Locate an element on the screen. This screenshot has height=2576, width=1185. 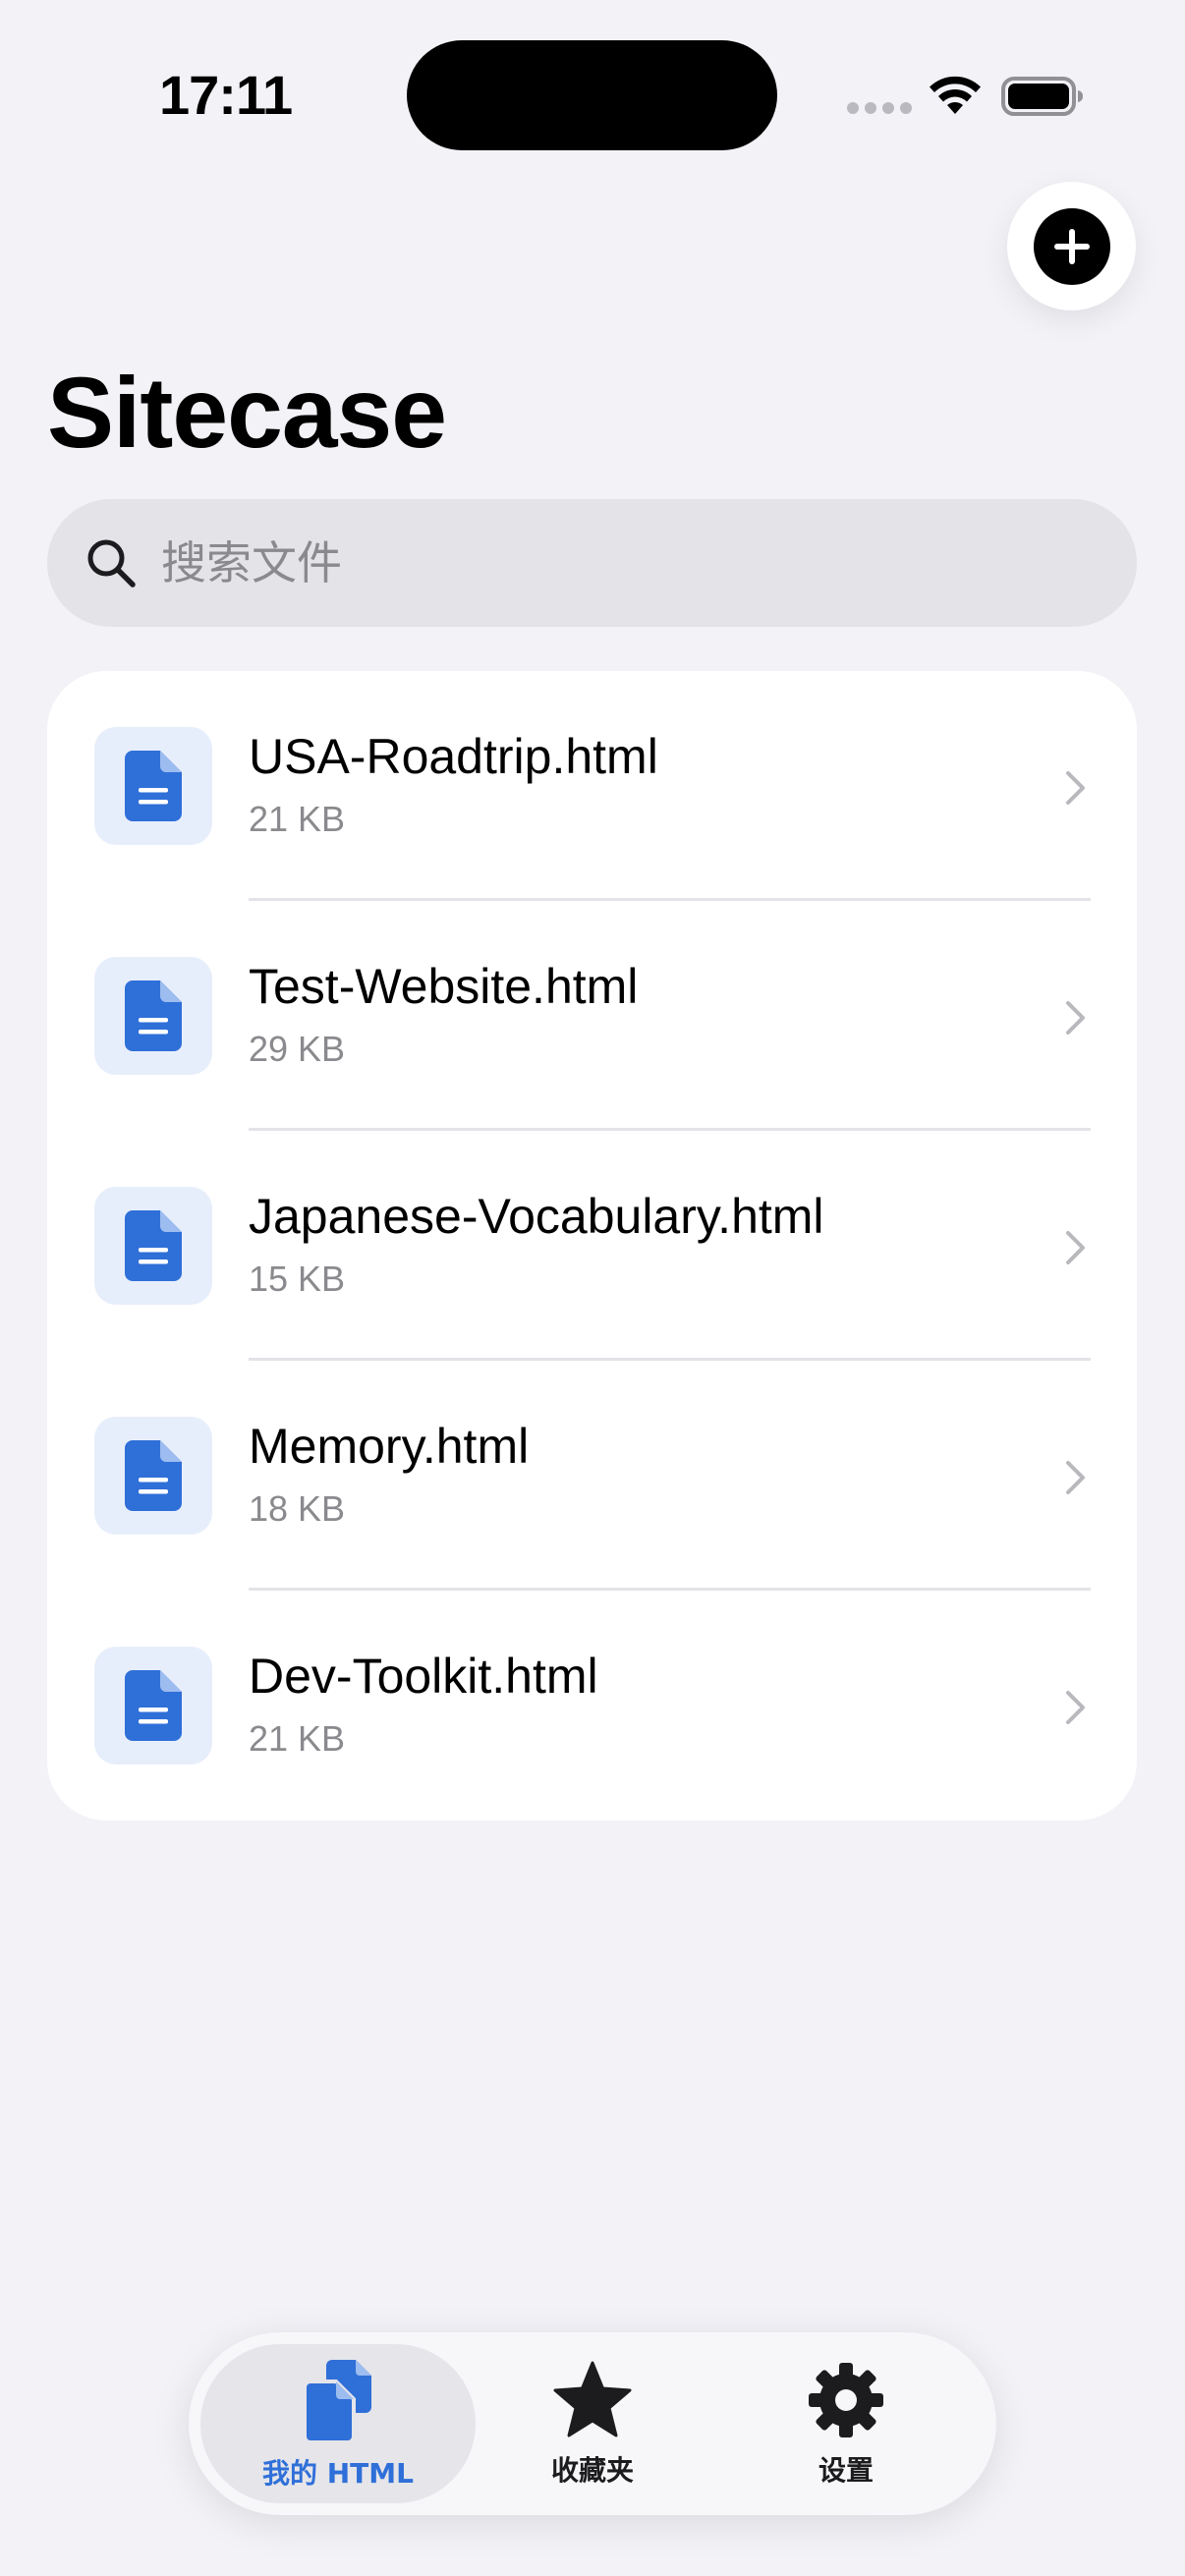
status-time: 17:11 is located at coordinates (226, 95).